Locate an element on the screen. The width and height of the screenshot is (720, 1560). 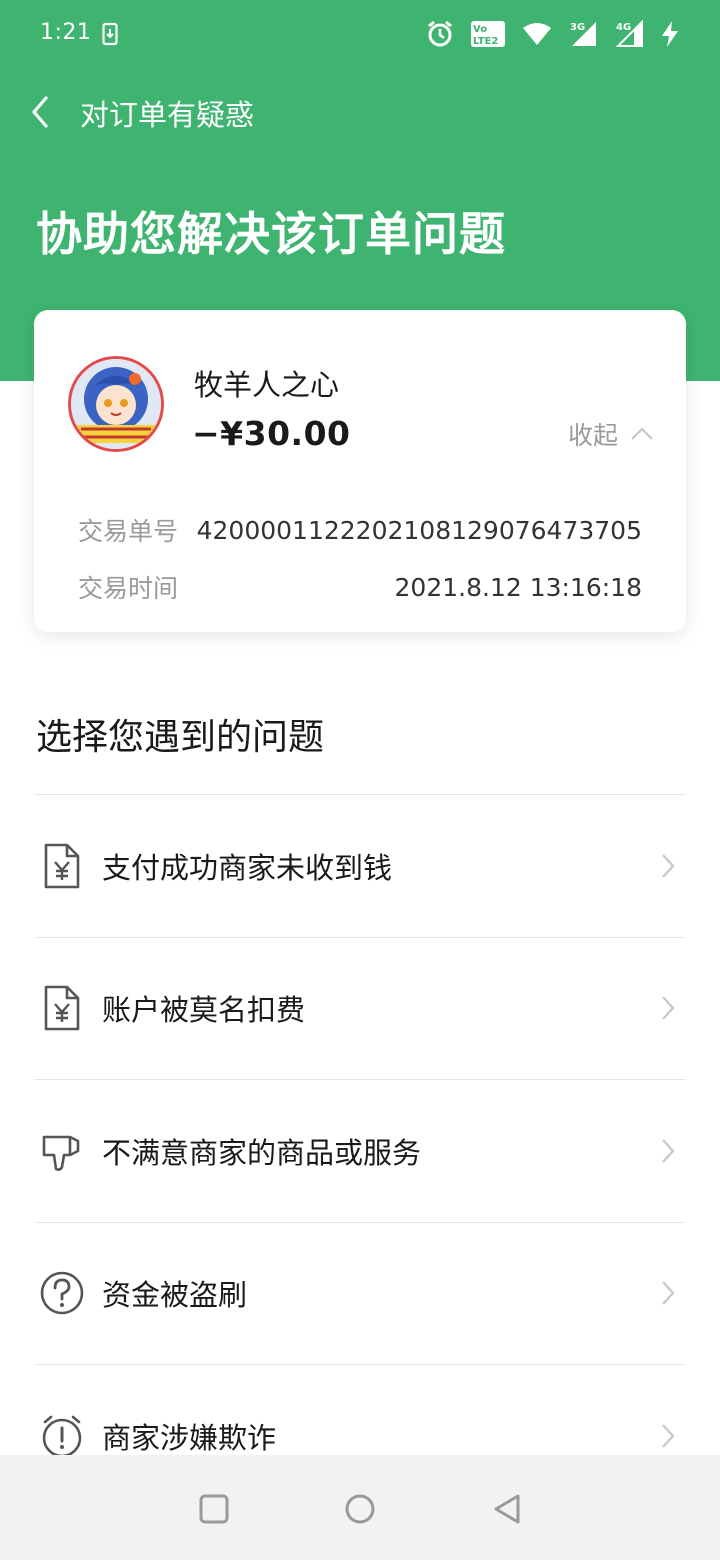
recents-button is located at coordinates (214, 1509).